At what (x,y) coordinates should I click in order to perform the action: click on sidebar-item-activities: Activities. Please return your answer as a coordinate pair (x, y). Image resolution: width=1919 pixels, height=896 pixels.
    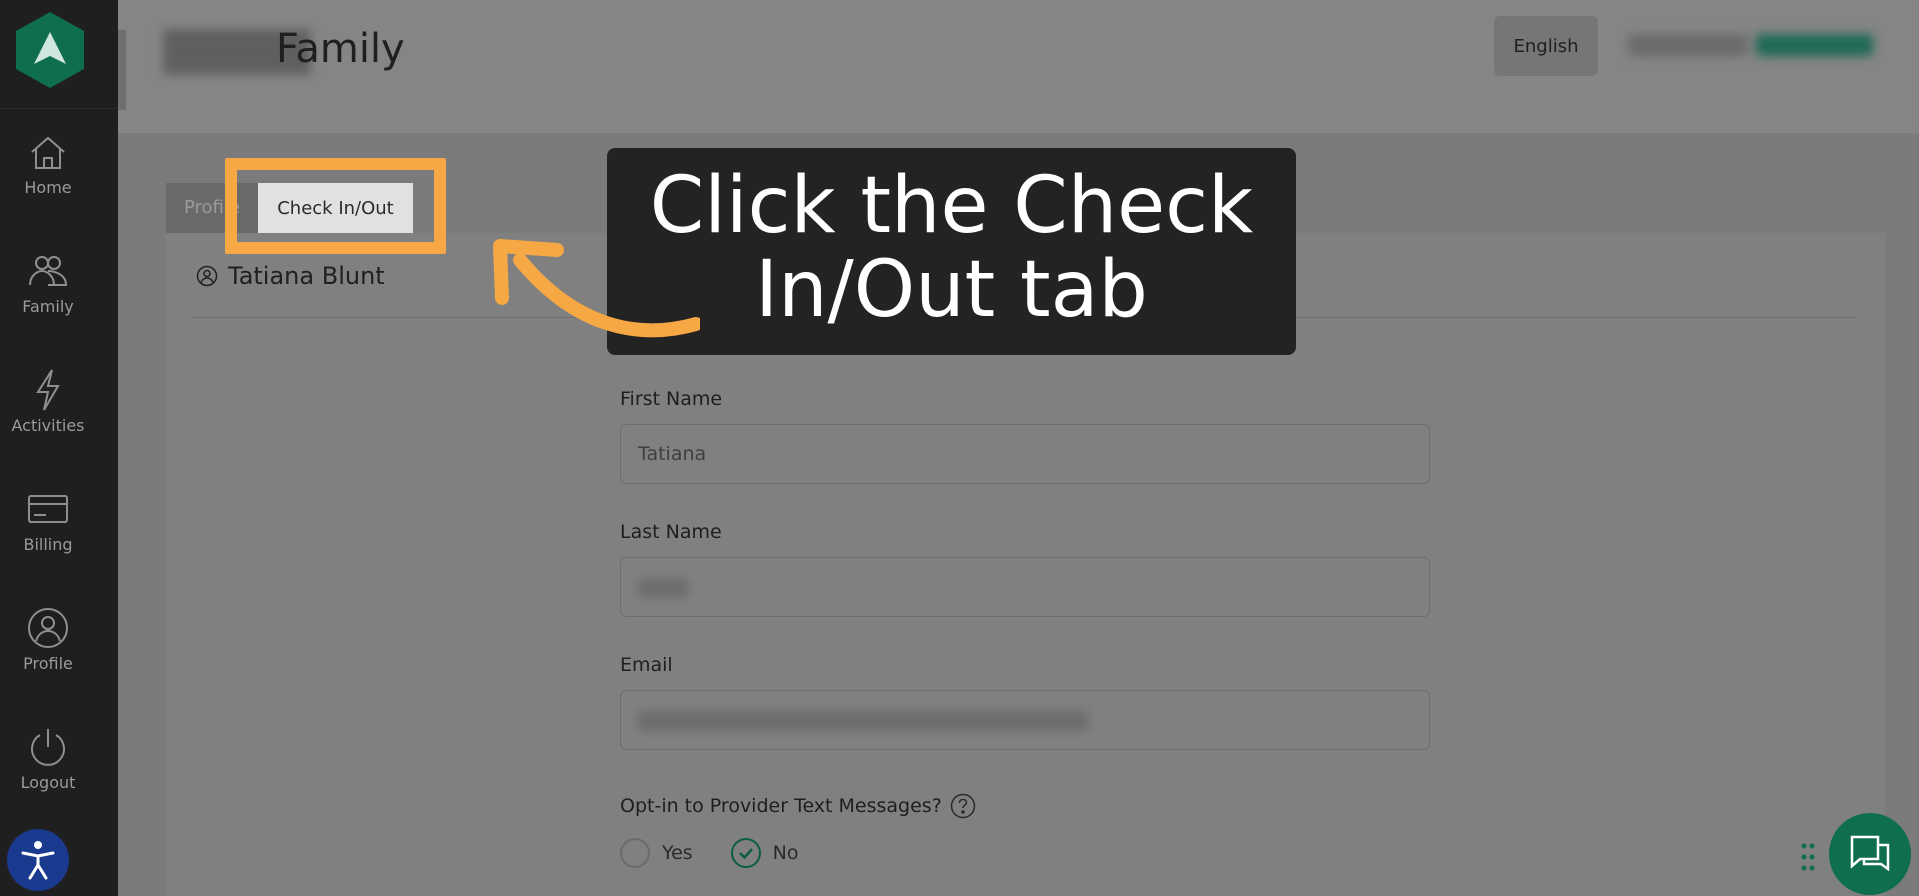
    Looking at the image, I should click on (48, 401).